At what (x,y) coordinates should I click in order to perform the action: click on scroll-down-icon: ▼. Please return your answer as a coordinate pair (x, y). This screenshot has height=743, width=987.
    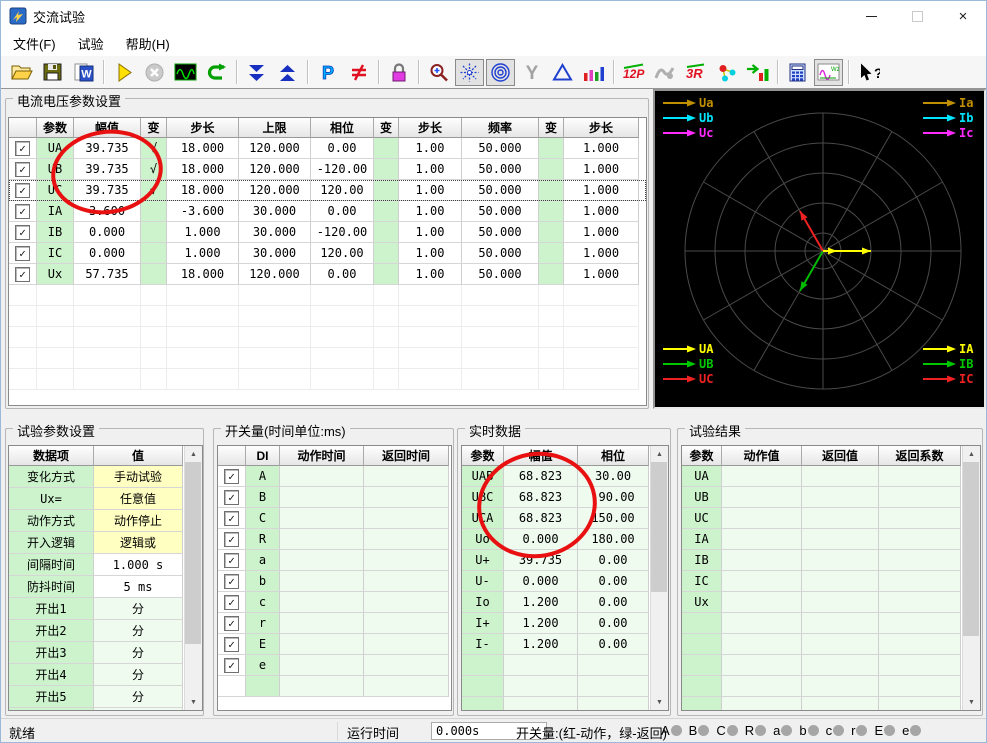
    Looking at the image, I should click on (193, 702).